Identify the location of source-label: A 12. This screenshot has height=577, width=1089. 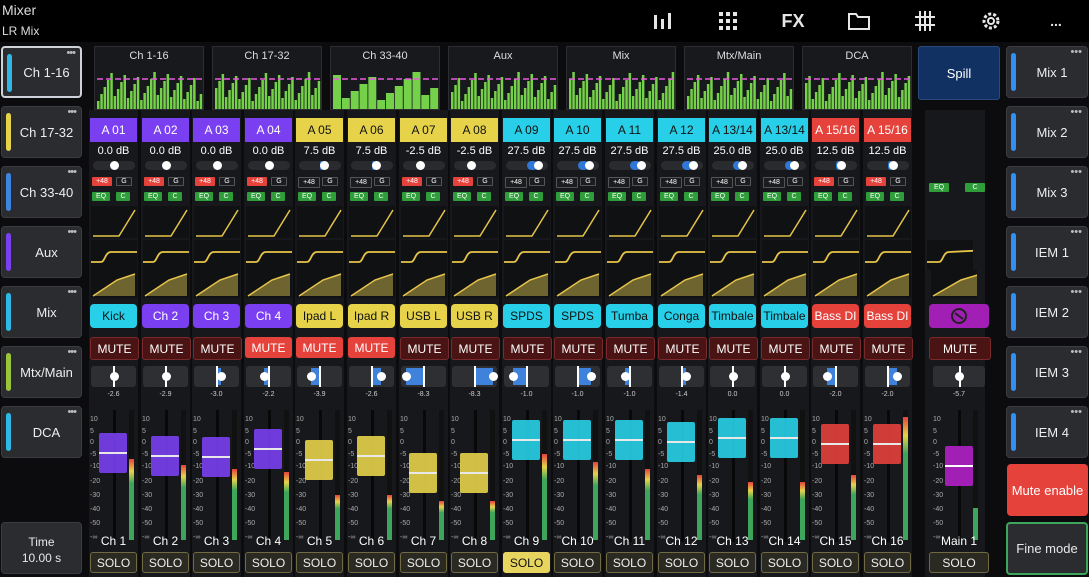
(681, 130).